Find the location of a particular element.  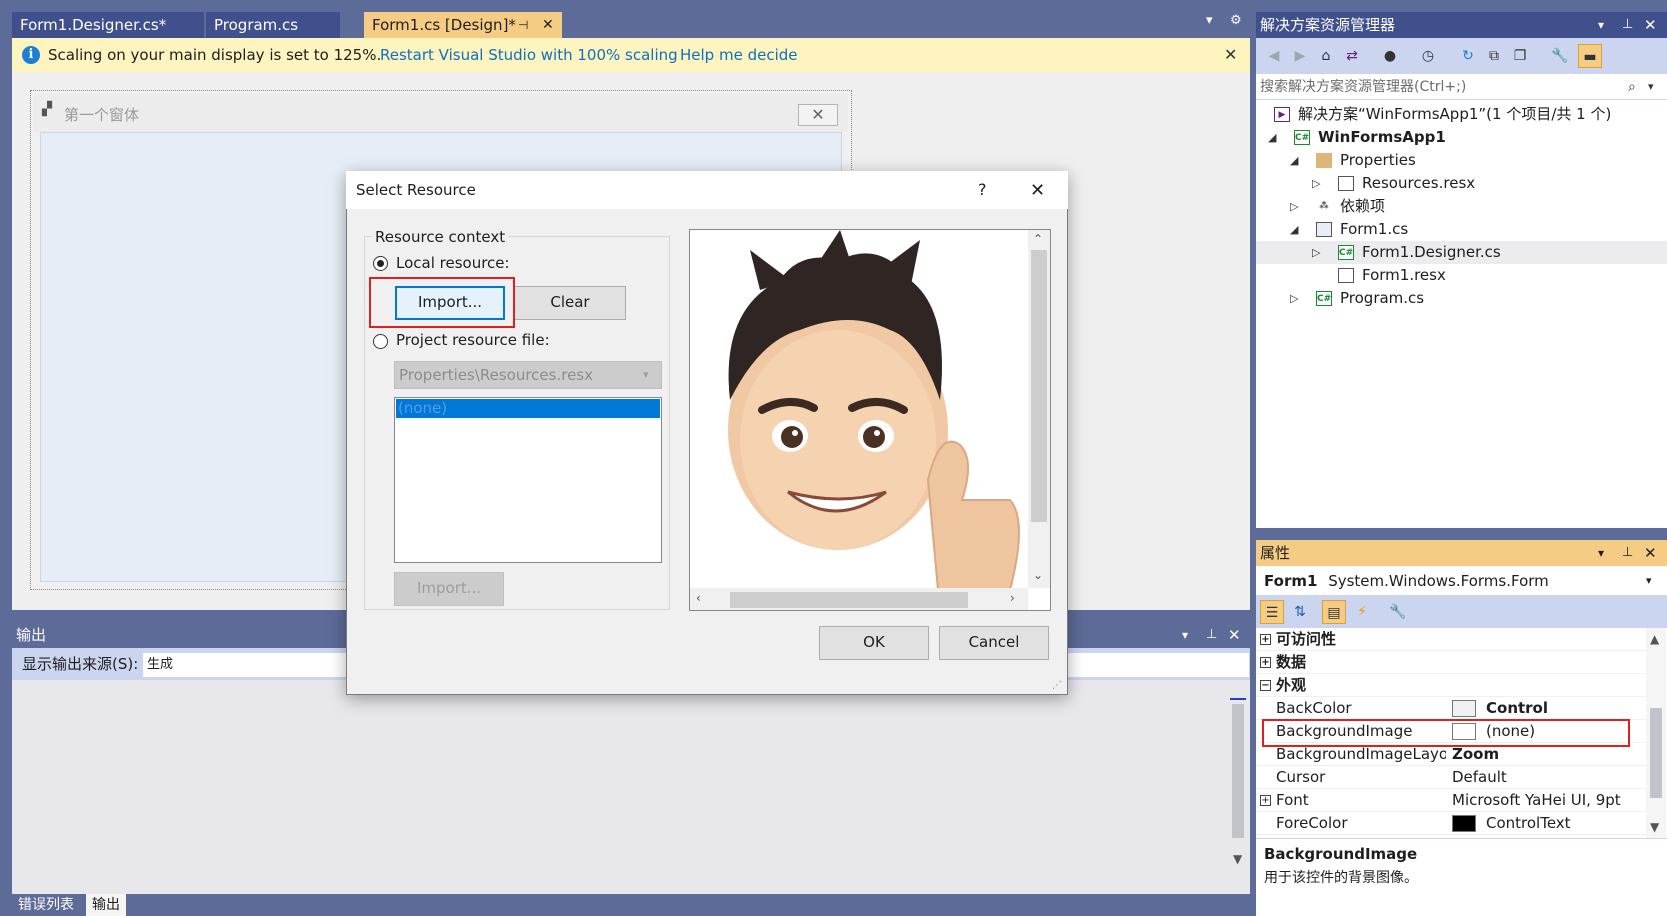

tree-item-dependencies: ▷ ⁂ 依赖项 is located at coordinates (1461, 206).